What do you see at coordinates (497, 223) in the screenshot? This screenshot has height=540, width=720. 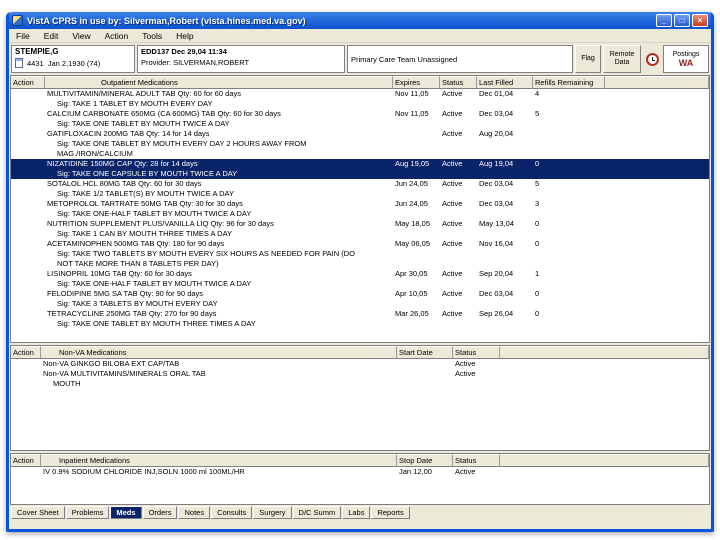 I see `med-last-filled: May 13,04` at bounding box center [497, 223].